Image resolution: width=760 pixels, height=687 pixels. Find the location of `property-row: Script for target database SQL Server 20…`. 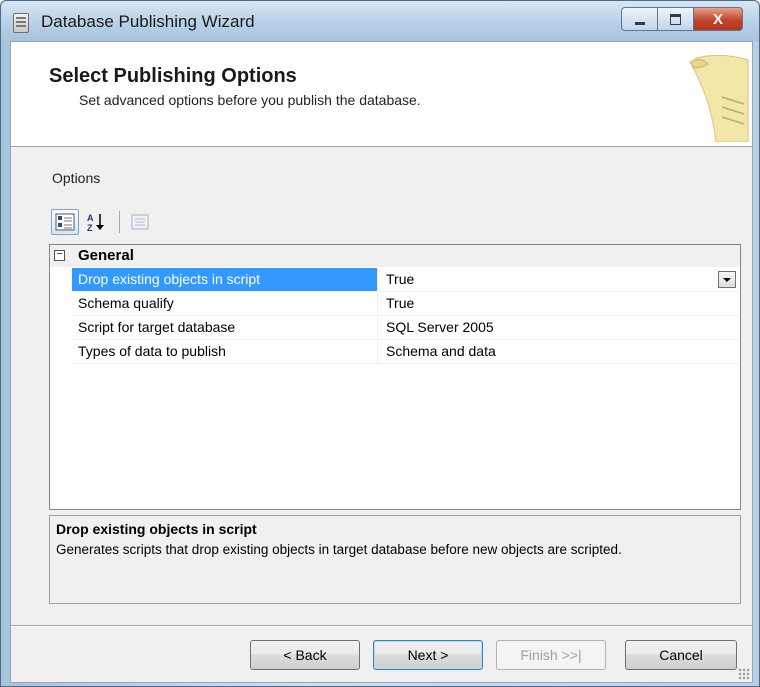

property-row: Script for target database SQL Server 20… is located at coordinates (406, 328).